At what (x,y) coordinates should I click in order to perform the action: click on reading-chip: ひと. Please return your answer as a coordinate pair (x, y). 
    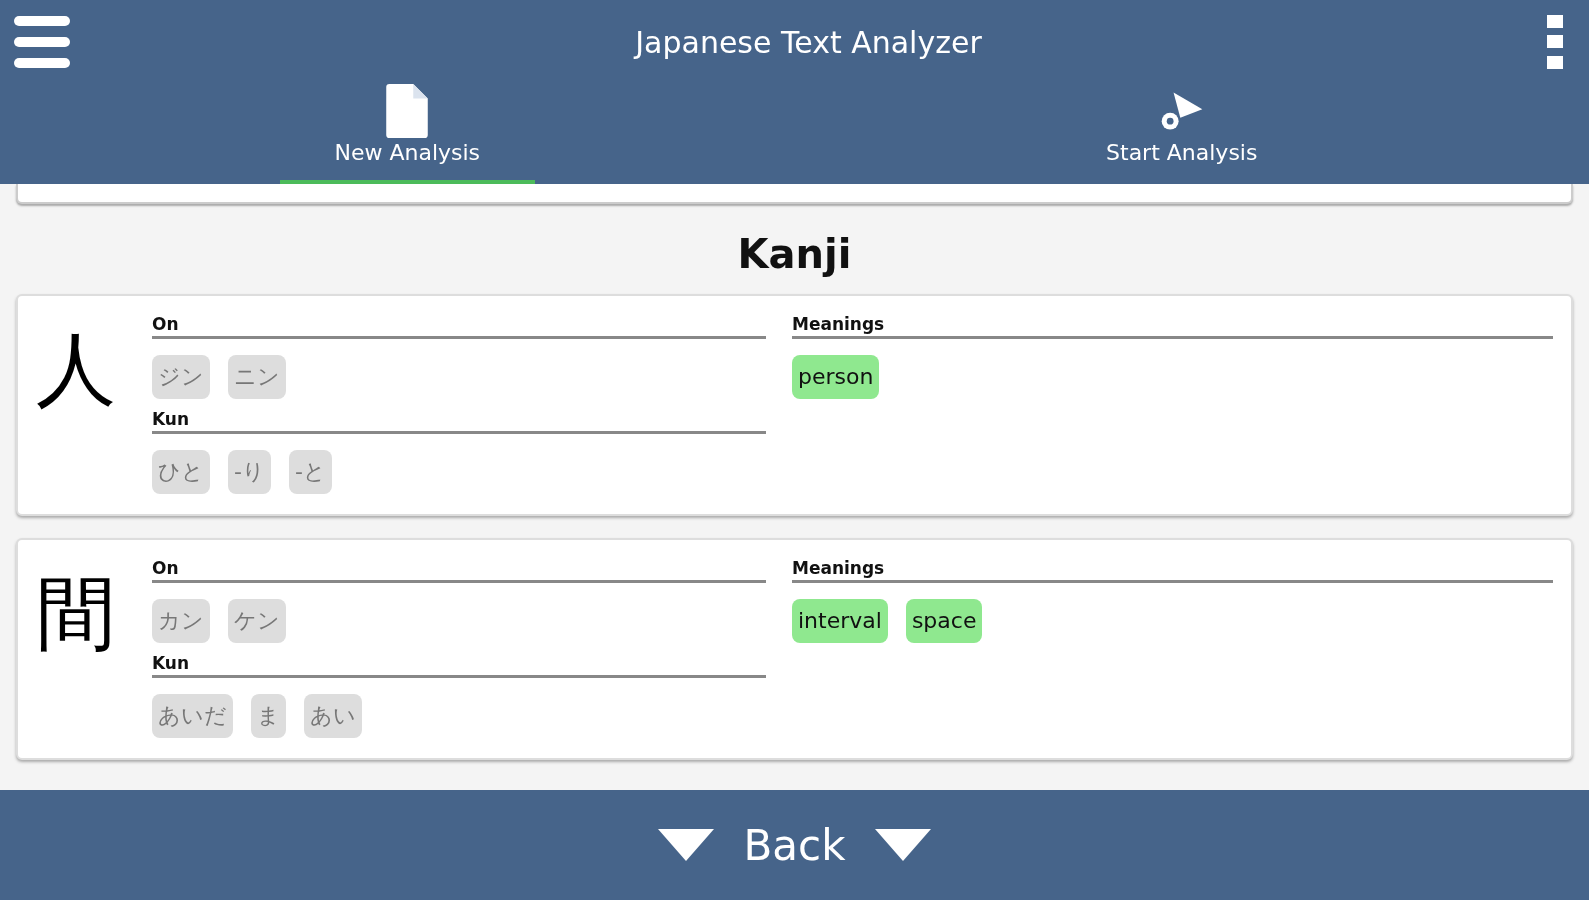
    Looking at the image, I should click on (181, 472).